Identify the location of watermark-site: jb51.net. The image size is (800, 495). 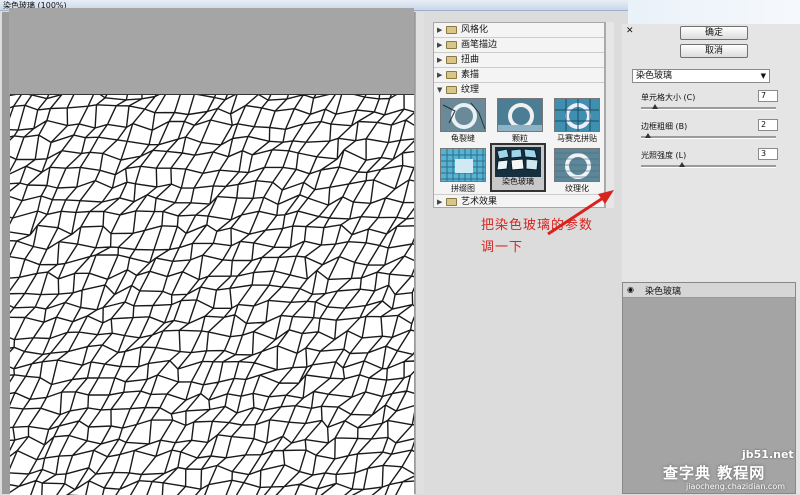
(768, 454).